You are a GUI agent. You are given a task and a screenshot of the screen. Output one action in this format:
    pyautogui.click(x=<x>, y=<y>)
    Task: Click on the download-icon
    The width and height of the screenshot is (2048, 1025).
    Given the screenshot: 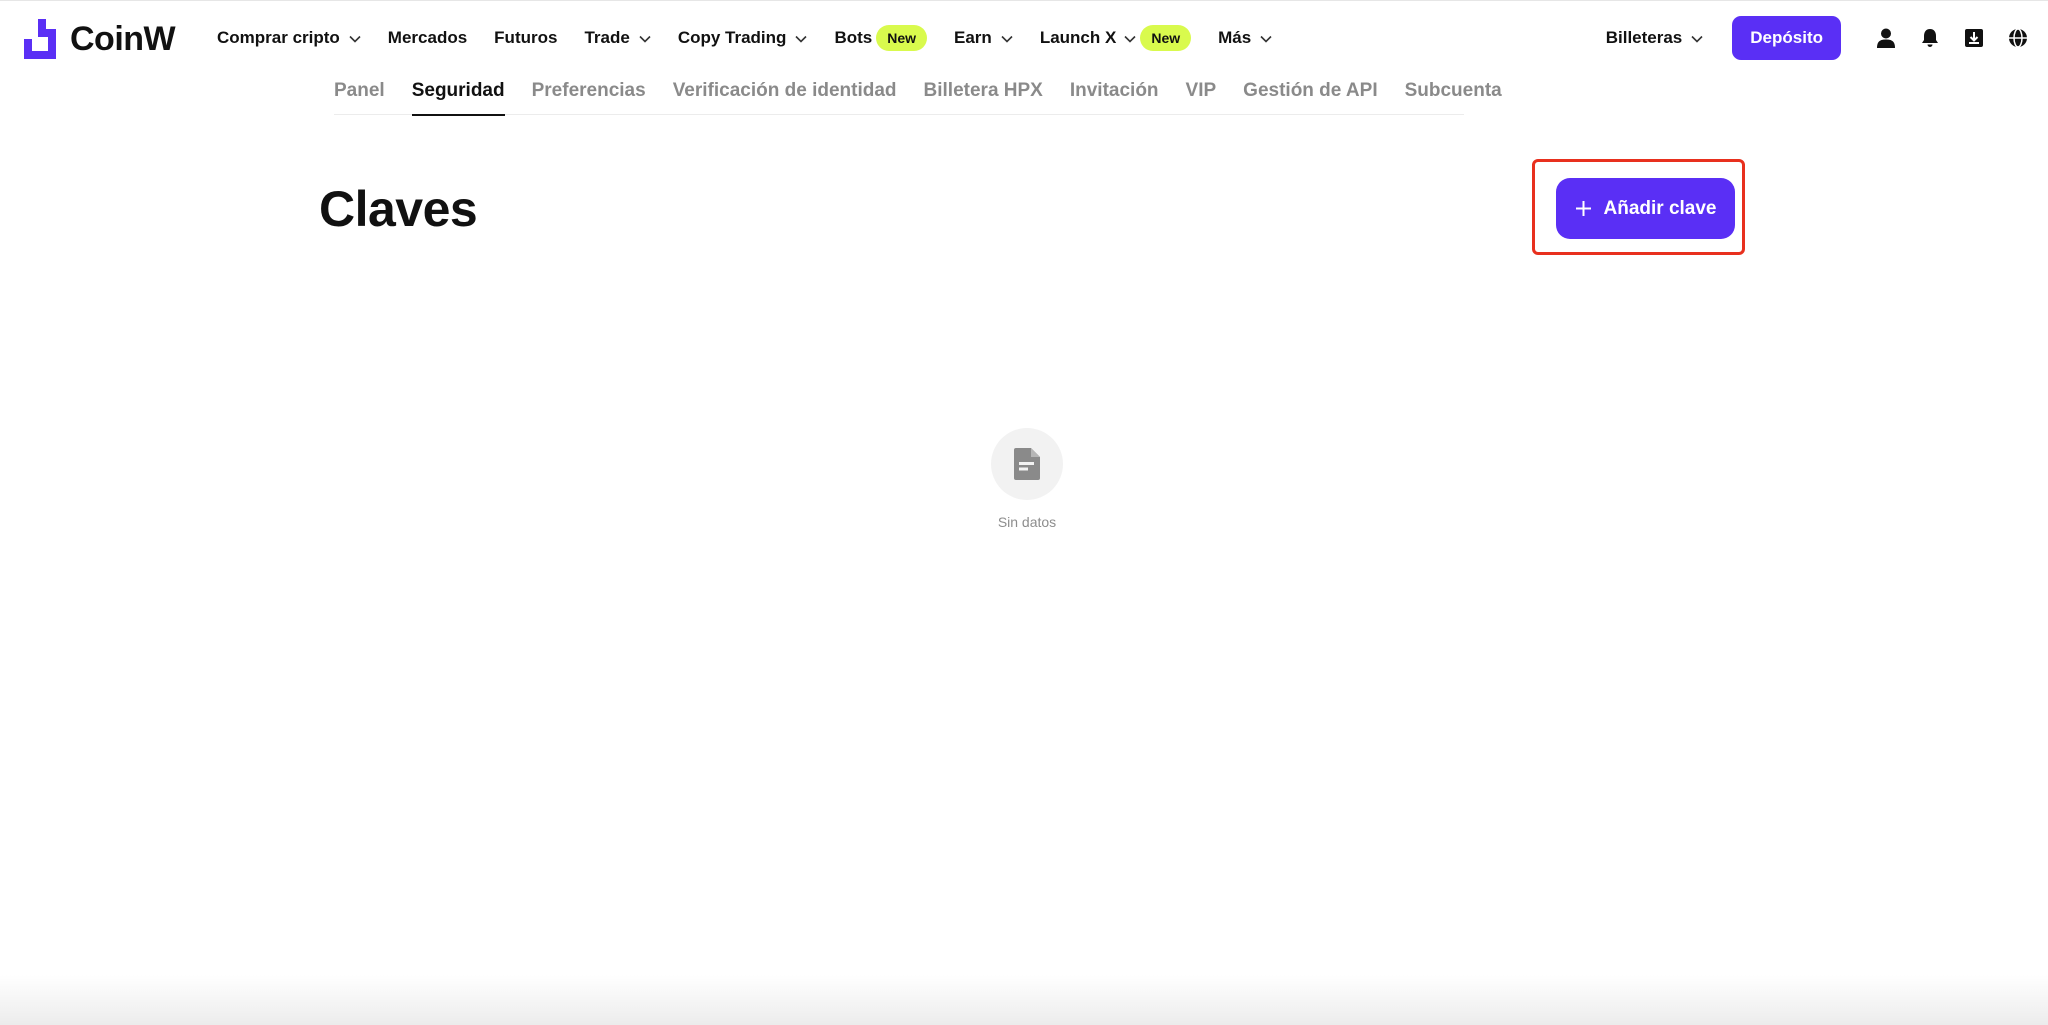 What is the action you would take?
    pyautogui.click(x=1974, y=38)
    